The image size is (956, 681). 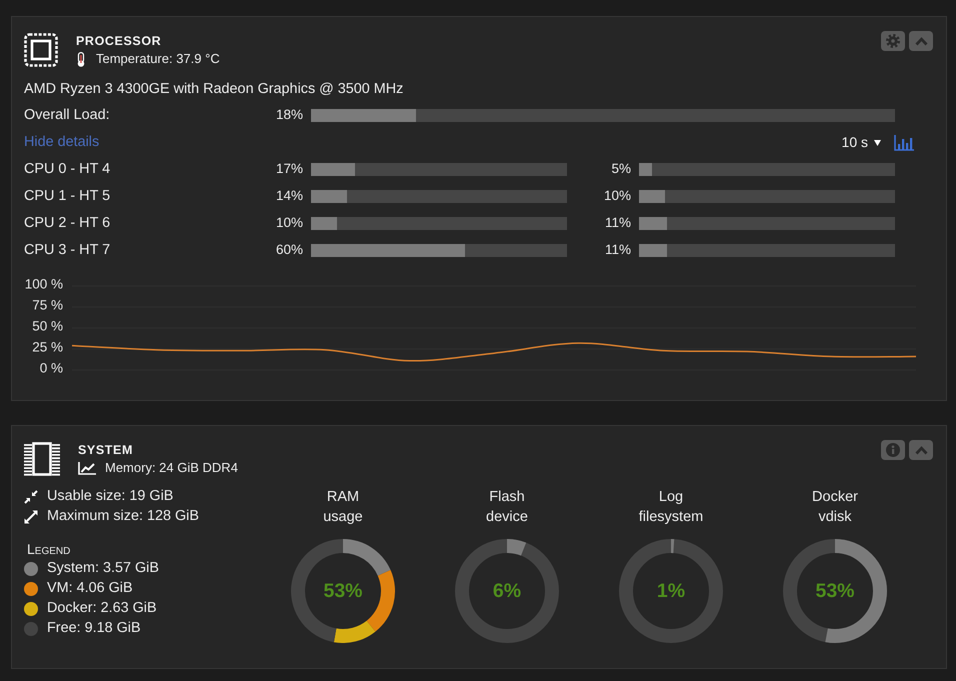 I want to click on y-axis-label: 0 %, so click(x=51, y=368).